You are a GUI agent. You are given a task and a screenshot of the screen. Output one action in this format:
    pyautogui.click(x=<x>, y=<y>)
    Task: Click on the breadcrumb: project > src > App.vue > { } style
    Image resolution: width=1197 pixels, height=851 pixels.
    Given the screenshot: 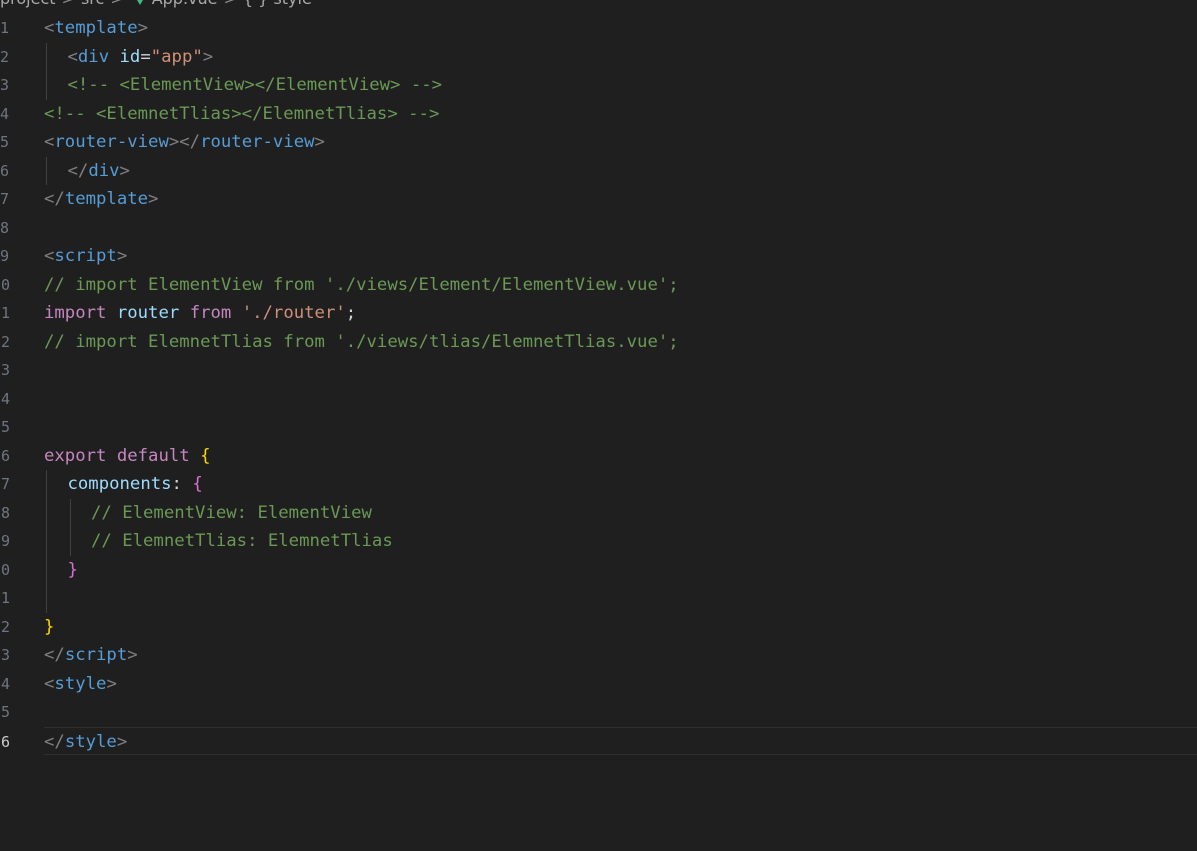 What is the action you would take?
    pyautogui.click(x=156, y=4)
    